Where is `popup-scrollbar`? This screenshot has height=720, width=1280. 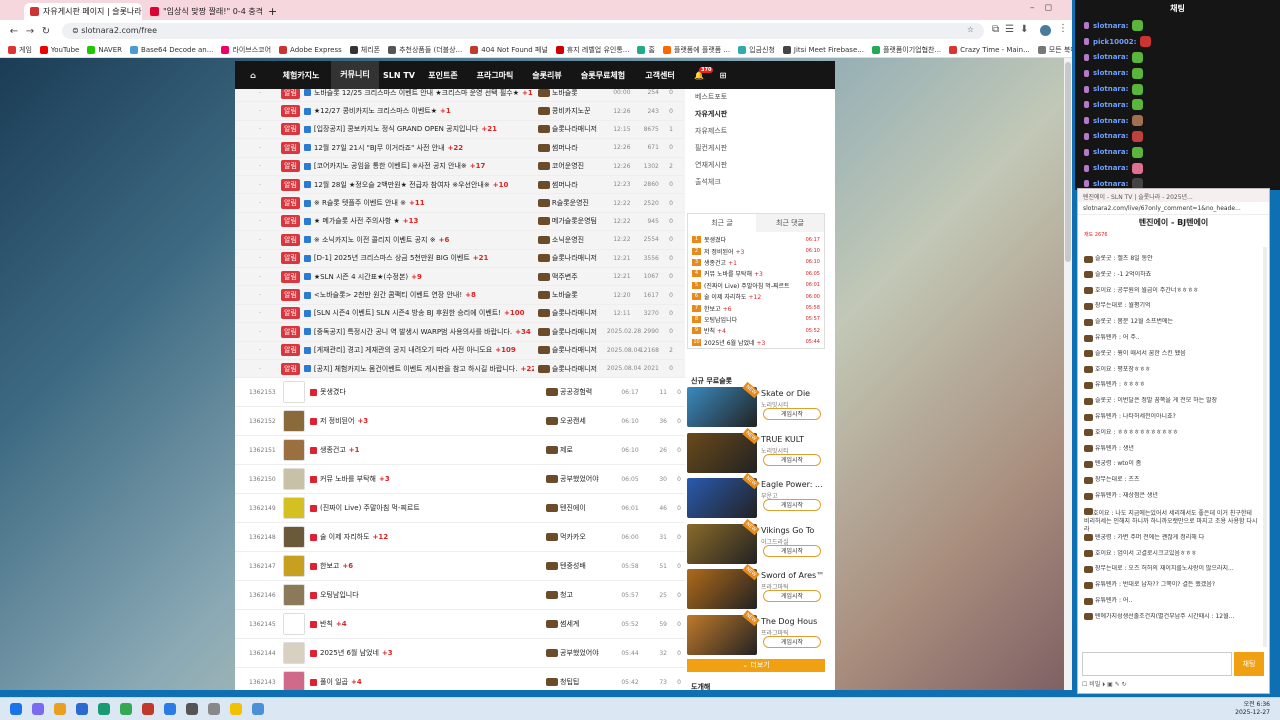
popup-scrollbar is located at coordinates (1265, 447).